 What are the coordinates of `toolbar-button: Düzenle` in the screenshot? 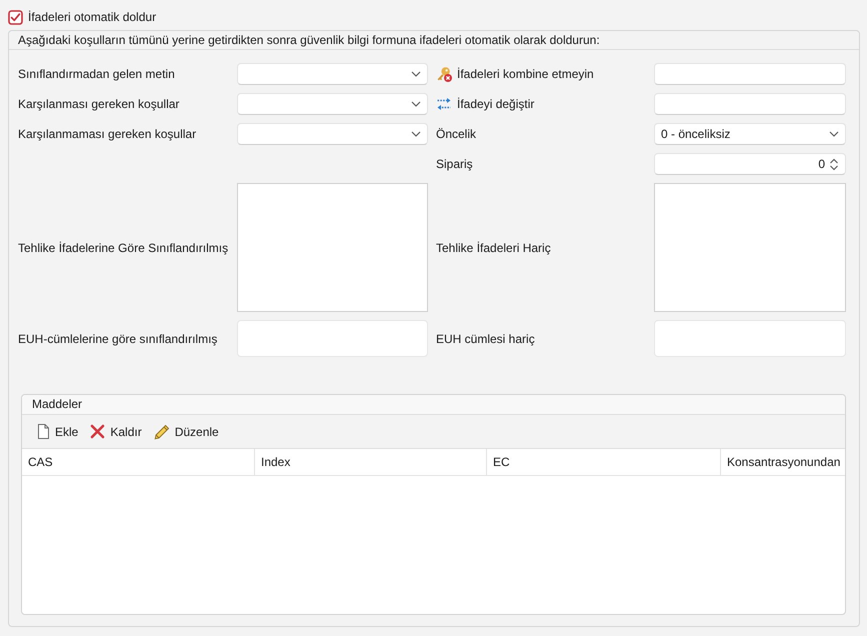 It's located at (186, 431).